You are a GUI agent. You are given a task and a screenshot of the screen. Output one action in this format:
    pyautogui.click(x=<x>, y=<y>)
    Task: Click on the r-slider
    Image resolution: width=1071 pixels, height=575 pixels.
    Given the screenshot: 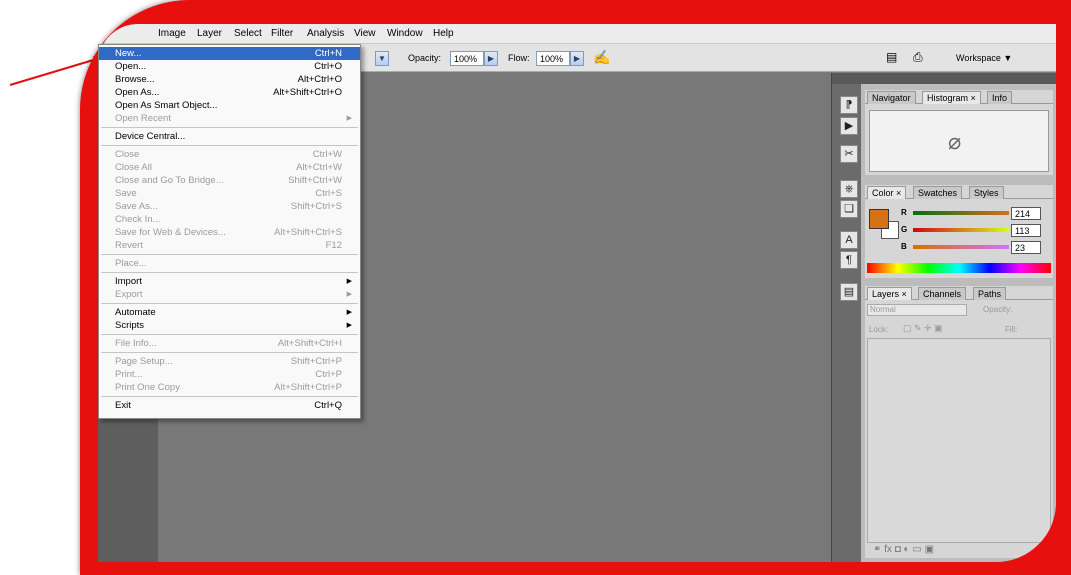 What is the action you would take?
    pyautogui.click(x=961, y=213)
    